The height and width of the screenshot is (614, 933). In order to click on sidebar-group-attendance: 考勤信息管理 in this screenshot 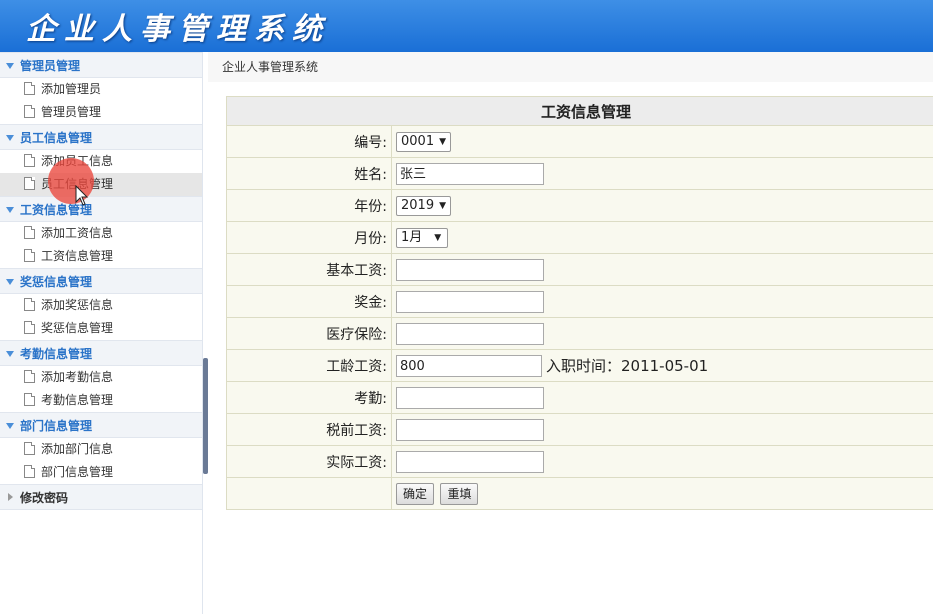, I will do `click(101, 353)`.